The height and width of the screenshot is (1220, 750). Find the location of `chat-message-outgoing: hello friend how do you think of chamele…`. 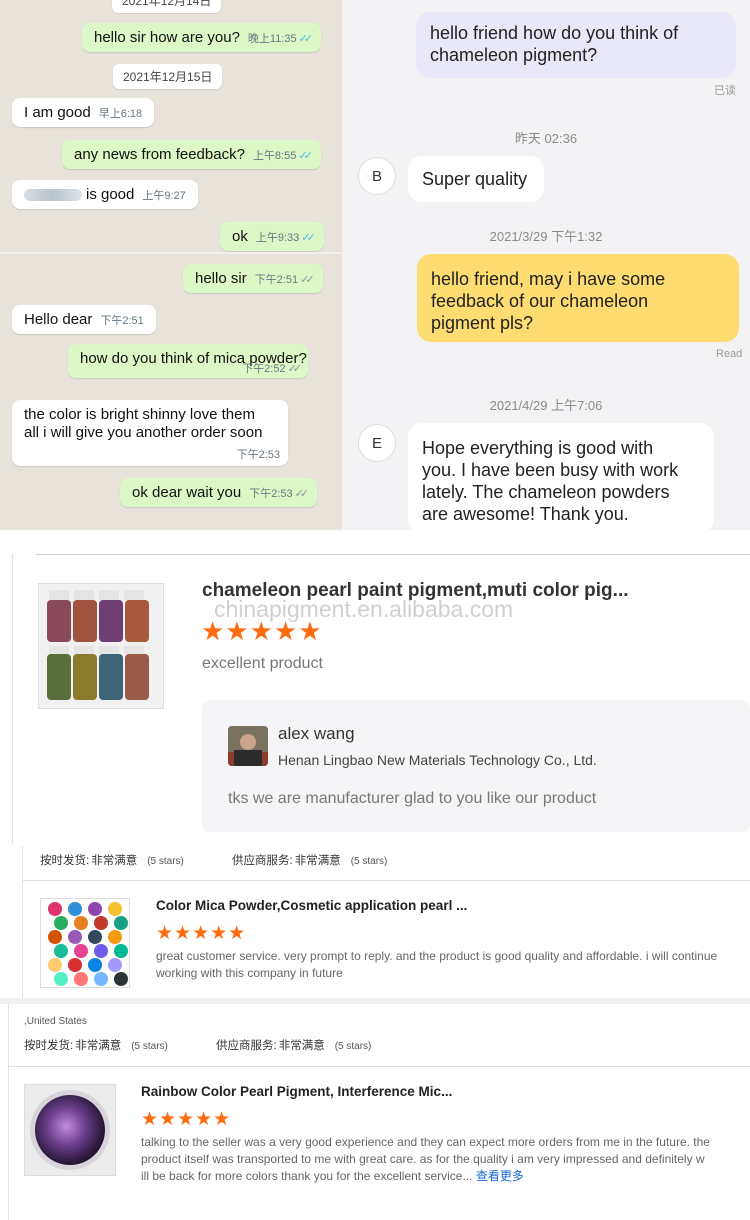

chat-message-outgoing: hello friend how do you think of chamele… is located at coordinates (576, 45).